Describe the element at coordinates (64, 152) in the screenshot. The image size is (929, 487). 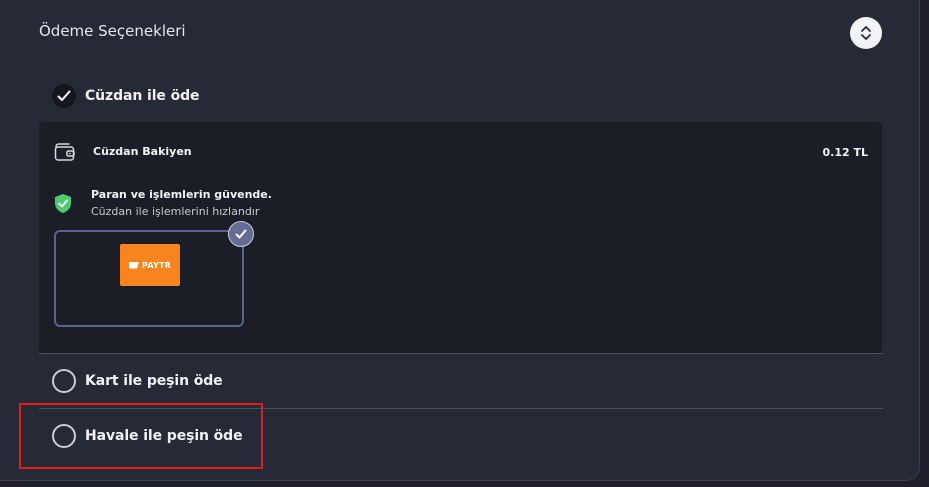
I see `wallet-icon` at that location.